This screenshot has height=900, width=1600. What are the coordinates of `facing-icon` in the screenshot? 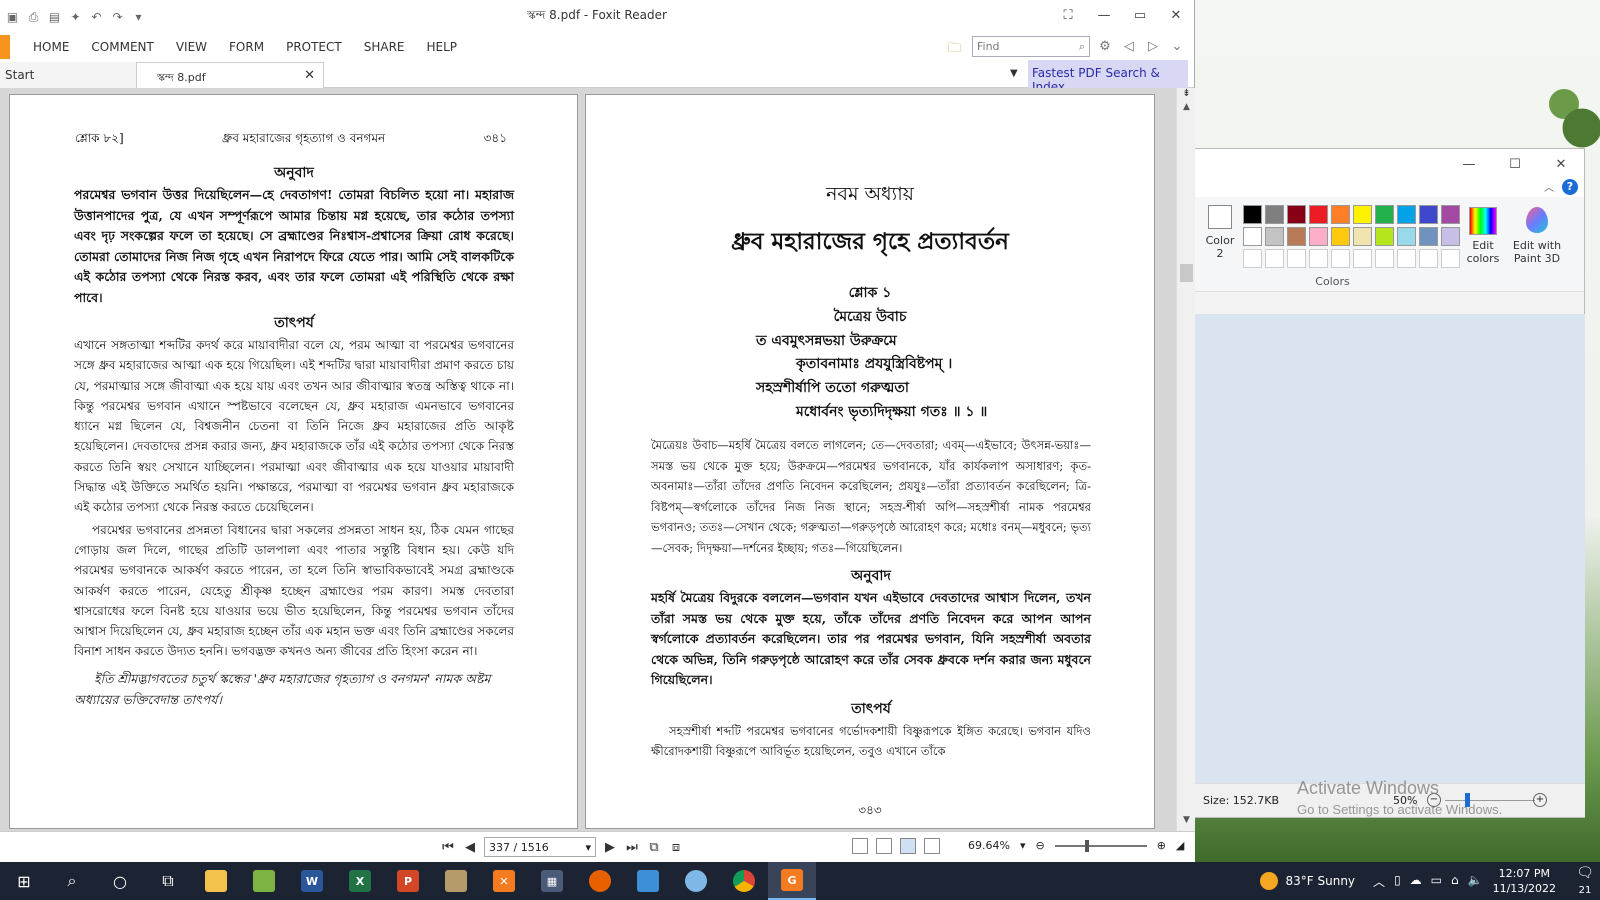 It's located at (908, 846).